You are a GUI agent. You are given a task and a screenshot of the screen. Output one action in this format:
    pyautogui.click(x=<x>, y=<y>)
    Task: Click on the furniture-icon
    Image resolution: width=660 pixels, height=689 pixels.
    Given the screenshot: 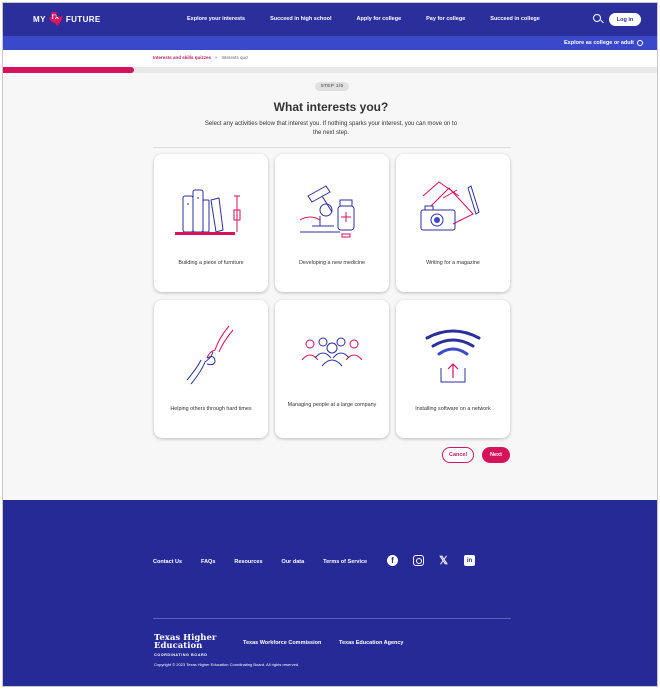 What is the action you would take?
    pyautogui.click(x=208, y=212)
    